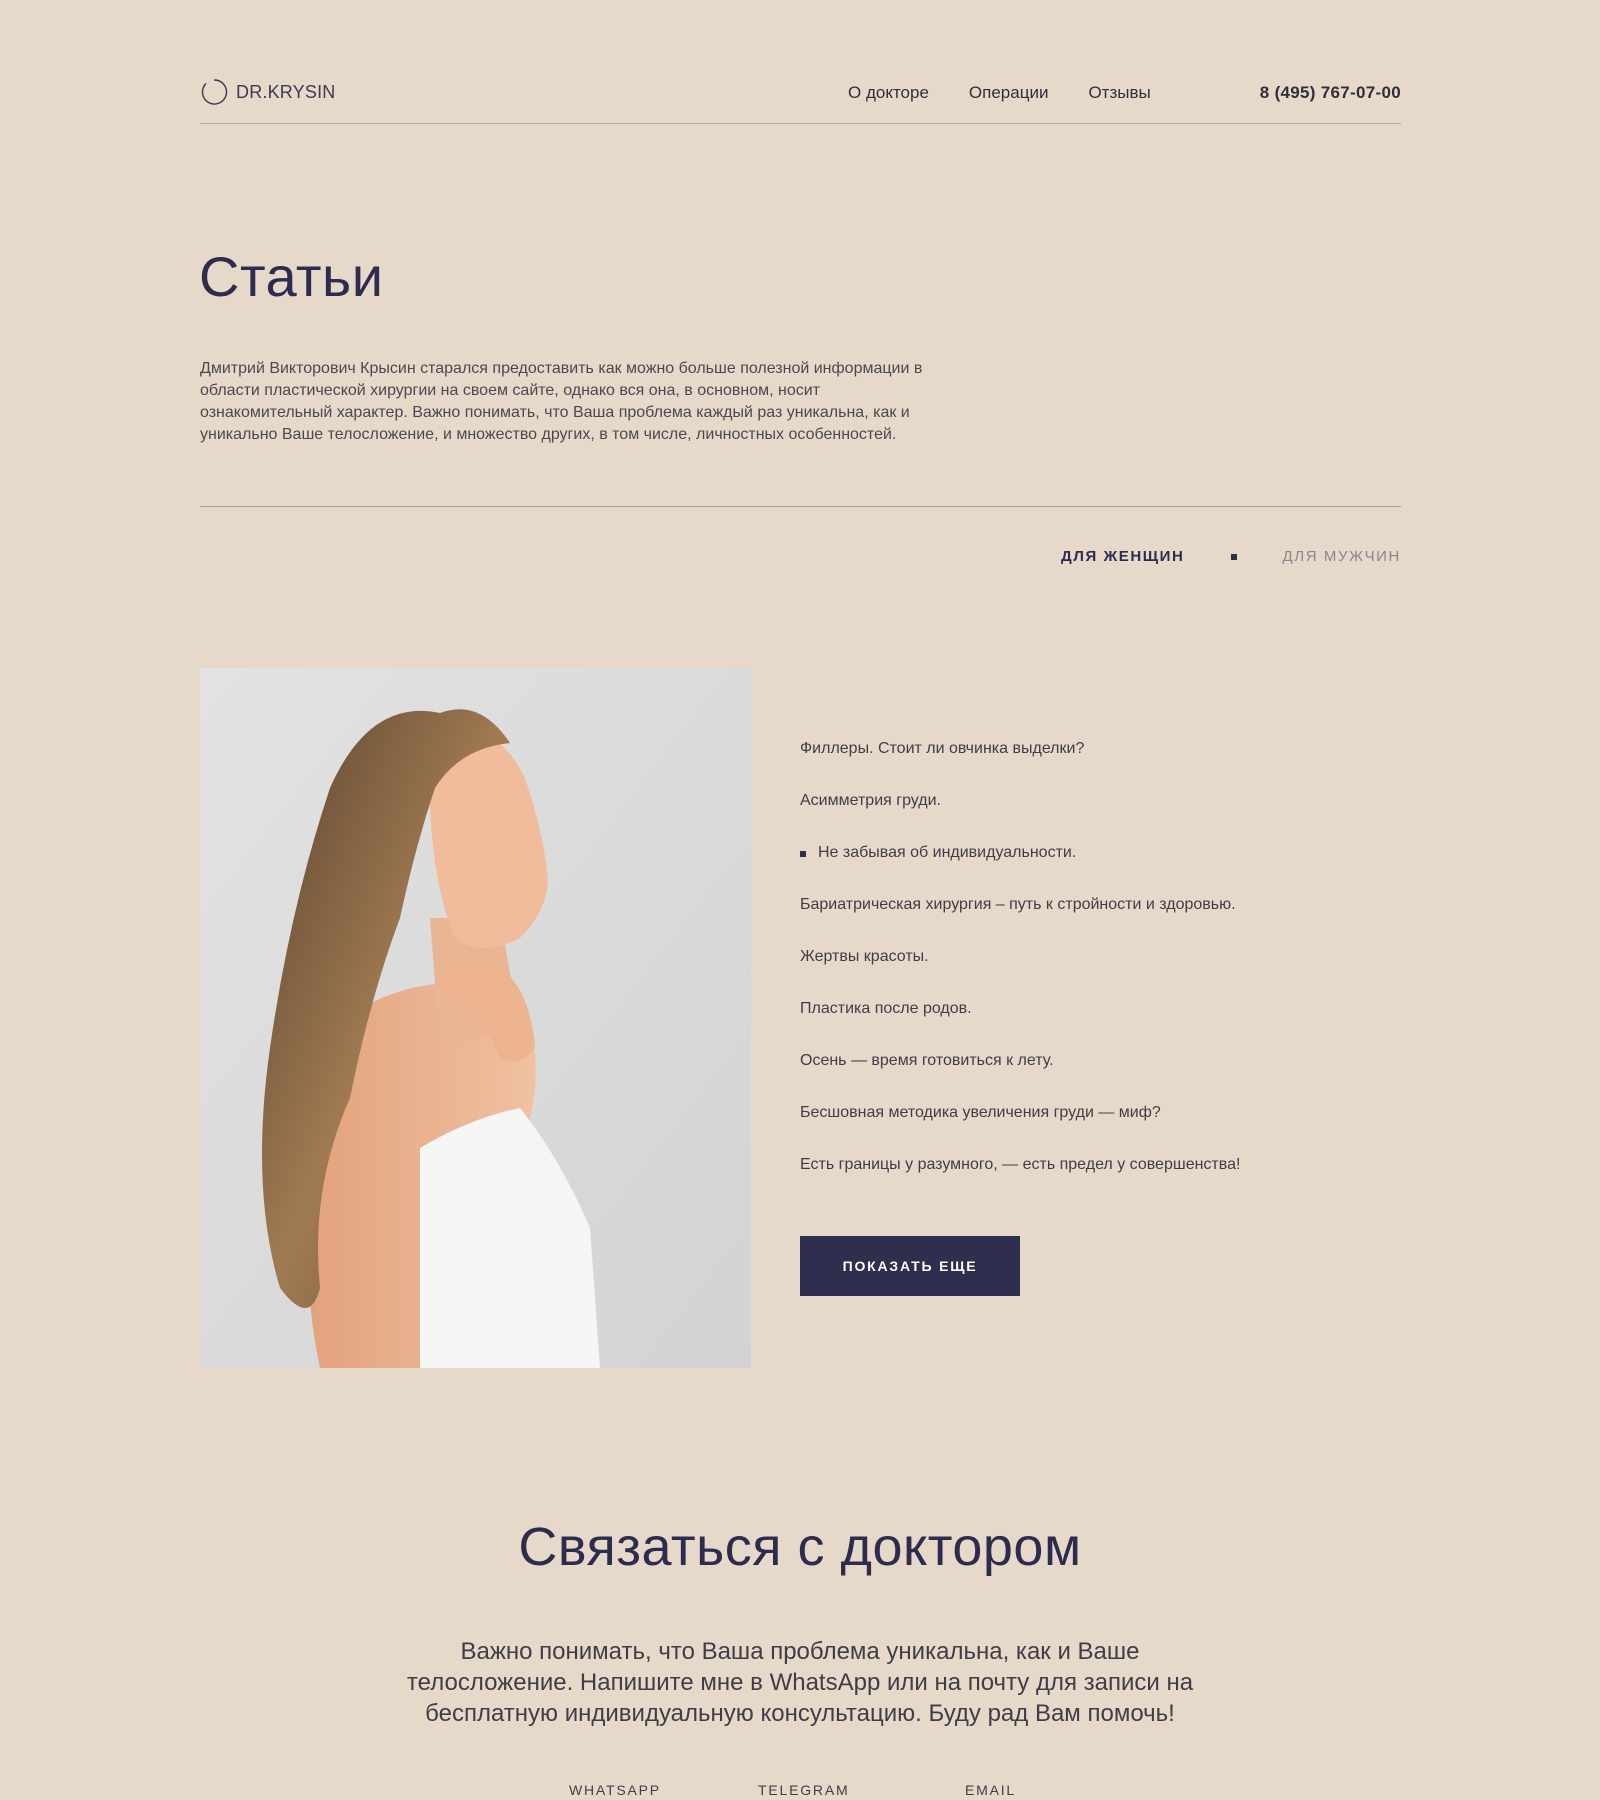 The height and width of the screenshot is (1800, 1600). What do you see at coordinates (1100, 870) in the screenshot?
I see `article-item-active: Не забывая об индивидуальности.` at bounding box center [1100, 870].